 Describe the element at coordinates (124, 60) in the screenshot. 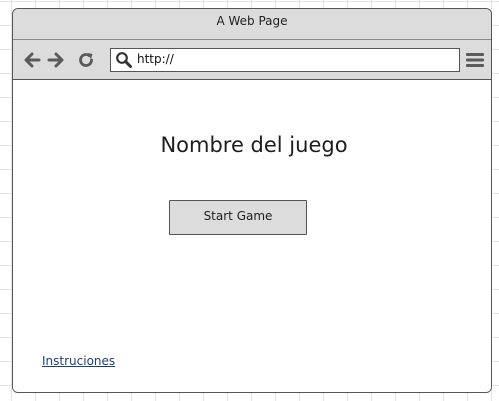

I see `search-icon` at that location.